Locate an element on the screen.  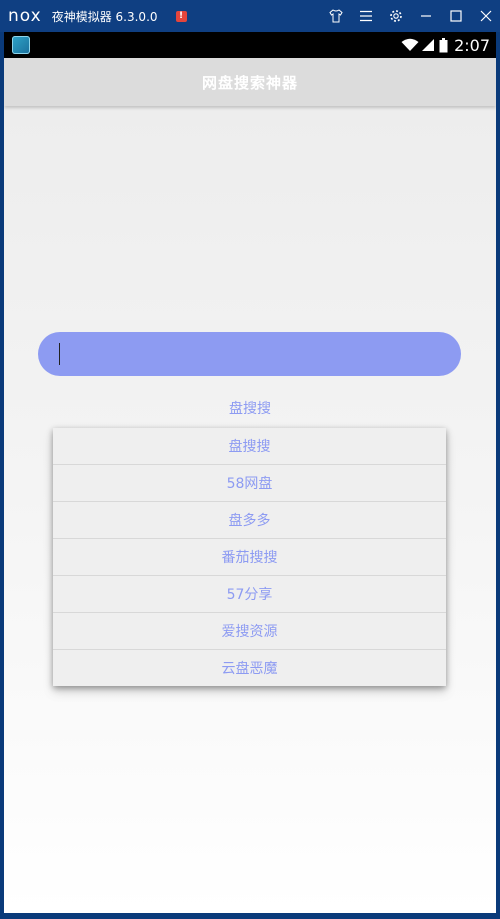
dropdown-option: 盘搜搜 is located at coordinates (249, 446).